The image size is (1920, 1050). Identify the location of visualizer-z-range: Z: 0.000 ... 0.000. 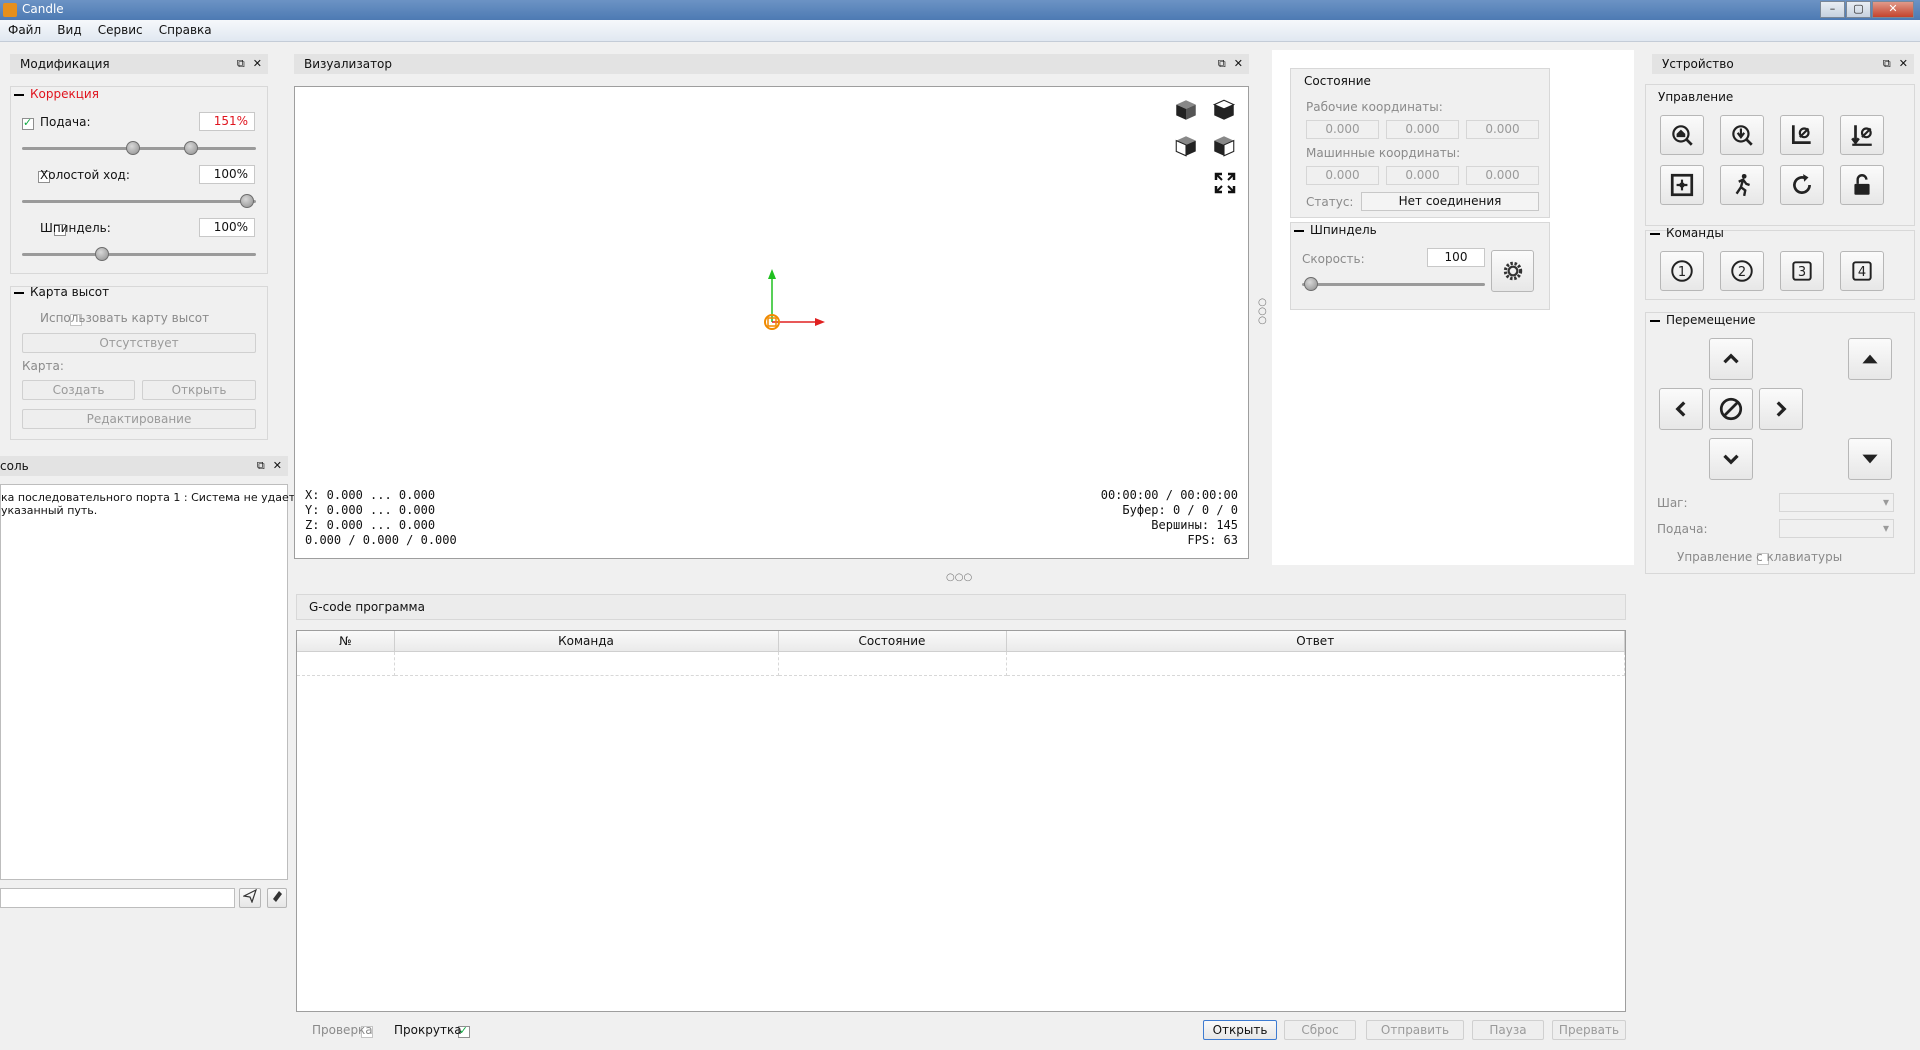
(370, 525).